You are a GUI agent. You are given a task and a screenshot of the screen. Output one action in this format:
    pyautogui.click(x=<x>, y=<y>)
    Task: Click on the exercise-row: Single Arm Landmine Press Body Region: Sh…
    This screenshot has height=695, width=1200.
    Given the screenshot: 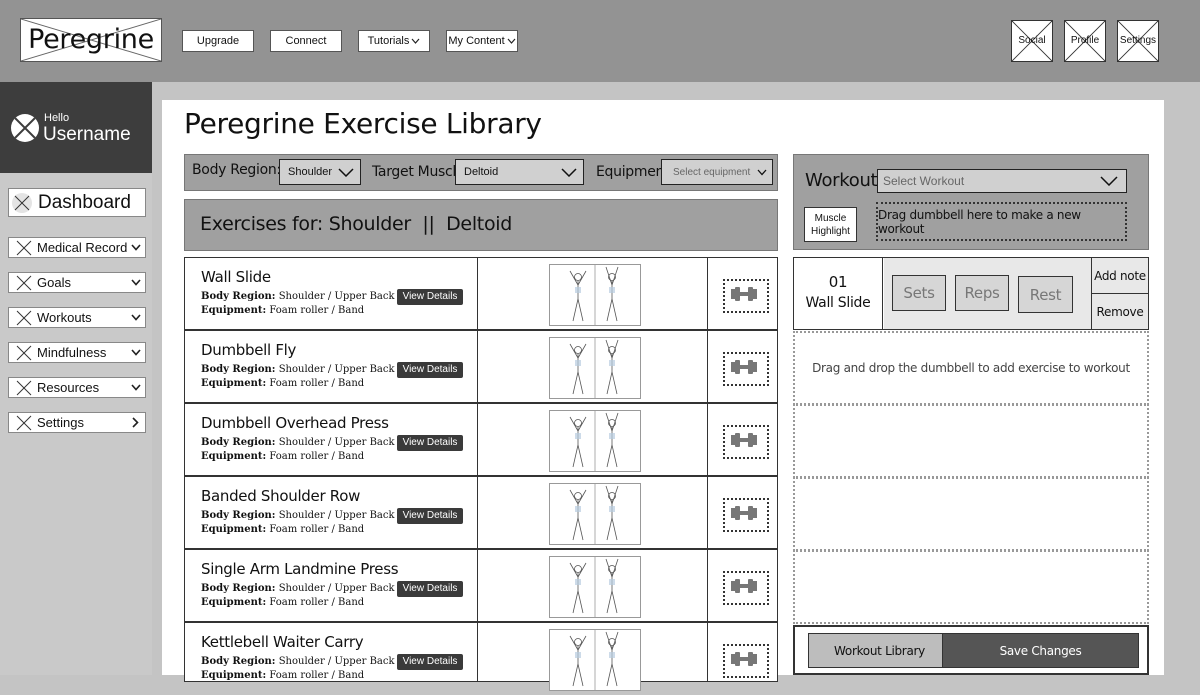 What is the action you would take?
    pyautogui.click(x=481, y=585)
    